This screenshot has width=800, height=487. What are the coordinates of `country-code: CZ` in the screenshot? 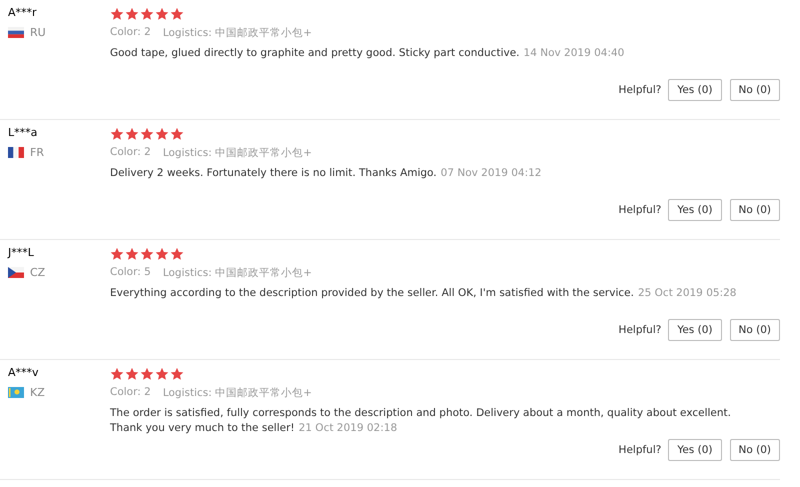 It's located at (38, 272).